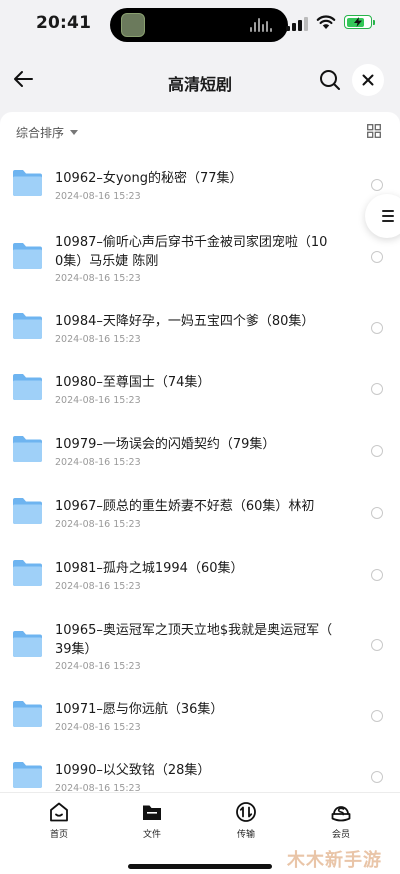 Image resolution: width=400 pixels, height=874 pixels. Describe the element at coordinates (149, 178) in the screenshot. I see `file-name: 10962–女yong的秘密（77集）` at that location.